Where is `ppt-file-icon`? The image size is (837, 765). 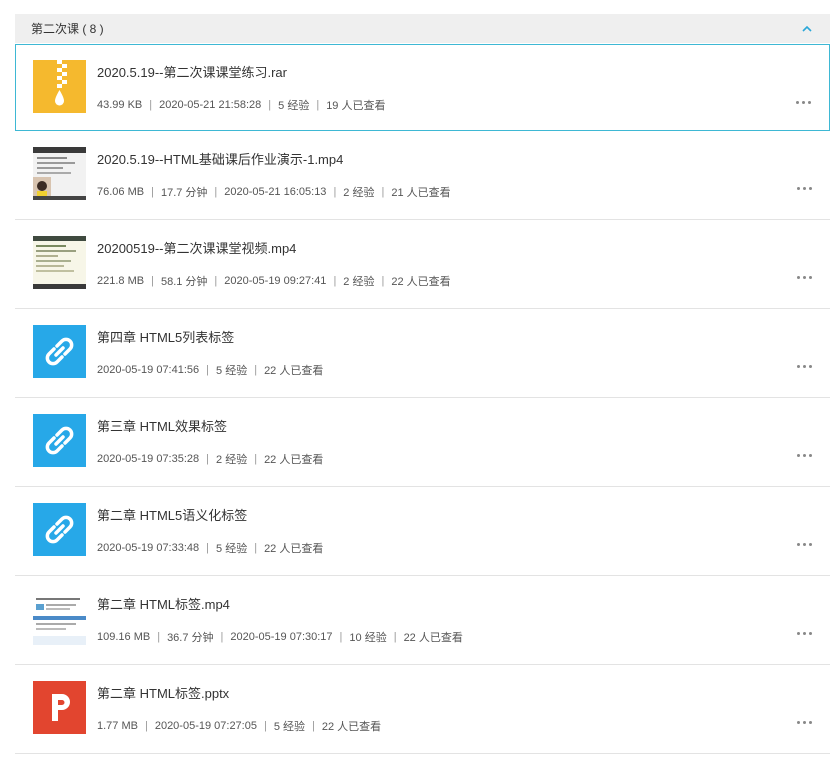
ppt-file-icon is located at coordinates (59, 707).